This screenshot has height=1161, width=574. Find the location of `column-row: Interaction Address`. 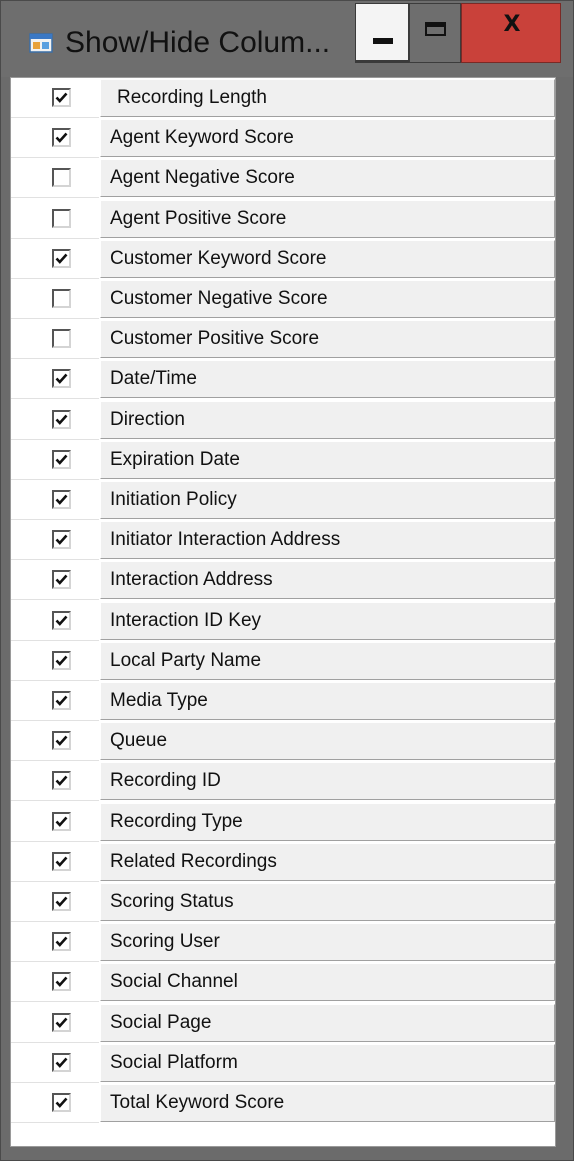

column-row: Interaction Address is located at coordinates (283, 580).